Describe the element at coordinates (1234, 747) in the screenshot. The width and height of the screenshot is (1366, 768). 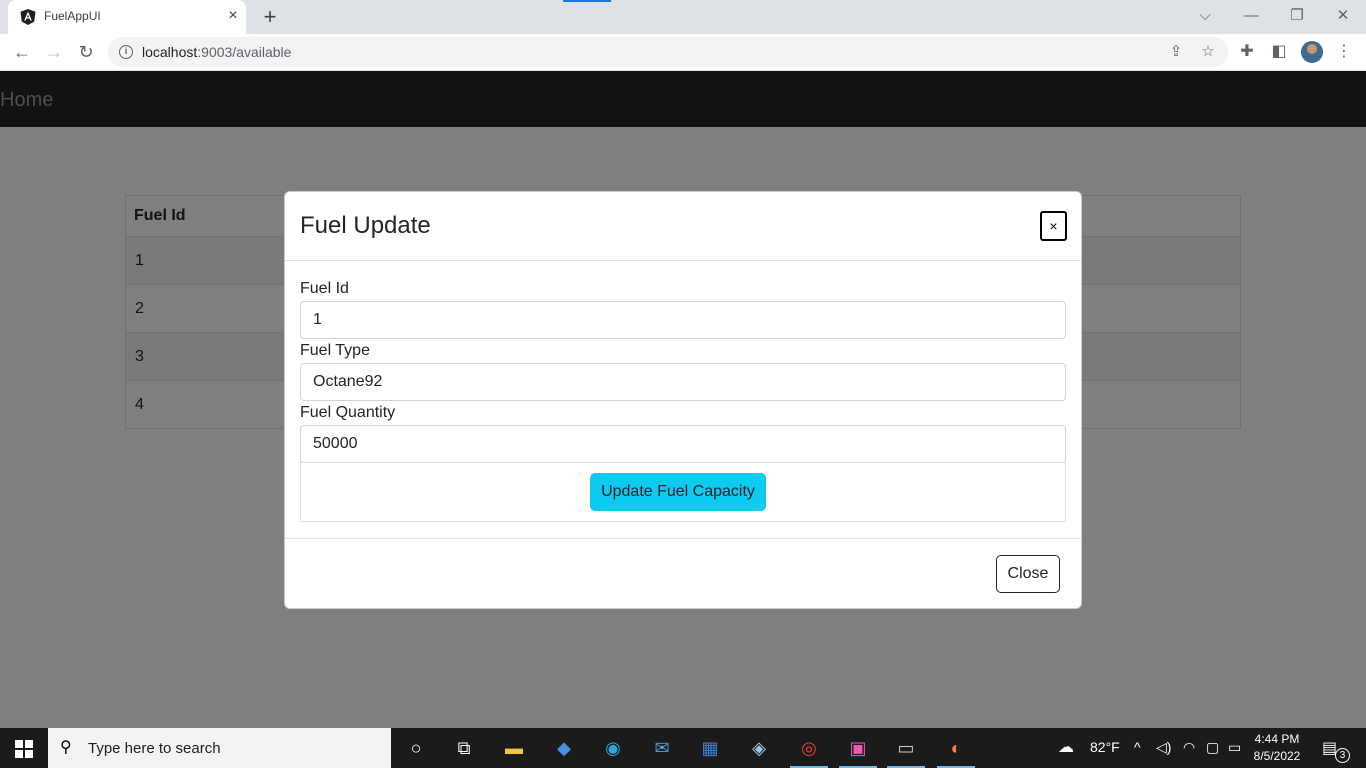
I see `battery-icon: ▭` at that location.